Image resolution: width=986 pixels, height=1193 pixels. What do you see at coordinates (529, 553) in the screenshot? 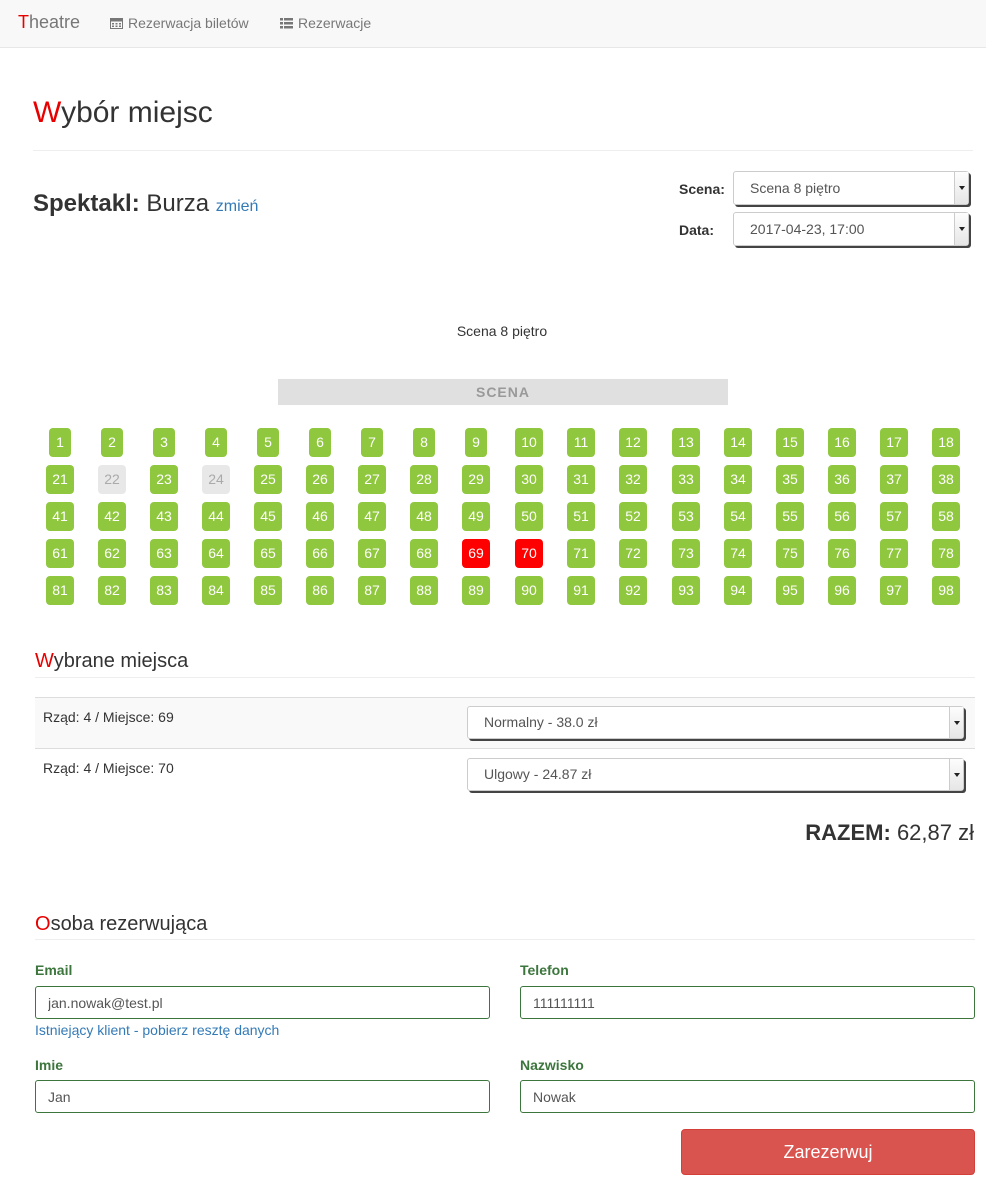
I see `seat-70: 70` at bounding box center [529, 553].